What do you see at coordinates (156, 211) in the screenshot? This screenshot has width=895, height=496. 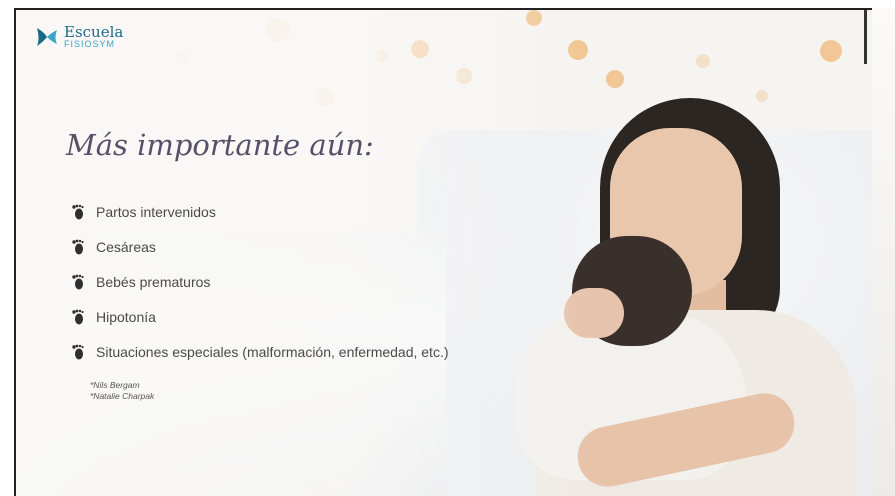 I see `bullet-text: Partos intervenidos` at bounding box center [156, 211].